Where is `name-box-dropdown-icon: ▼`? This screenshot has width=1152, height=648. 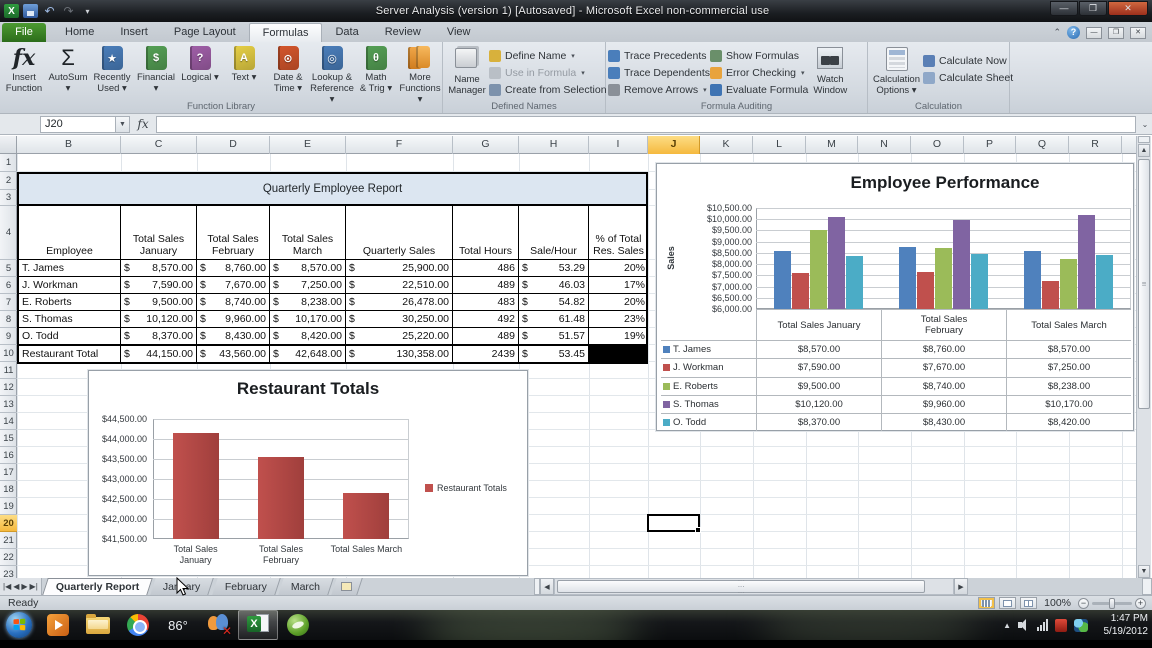 name-box-dropdown-icon: ▼ is located at coordinates (123, 124).